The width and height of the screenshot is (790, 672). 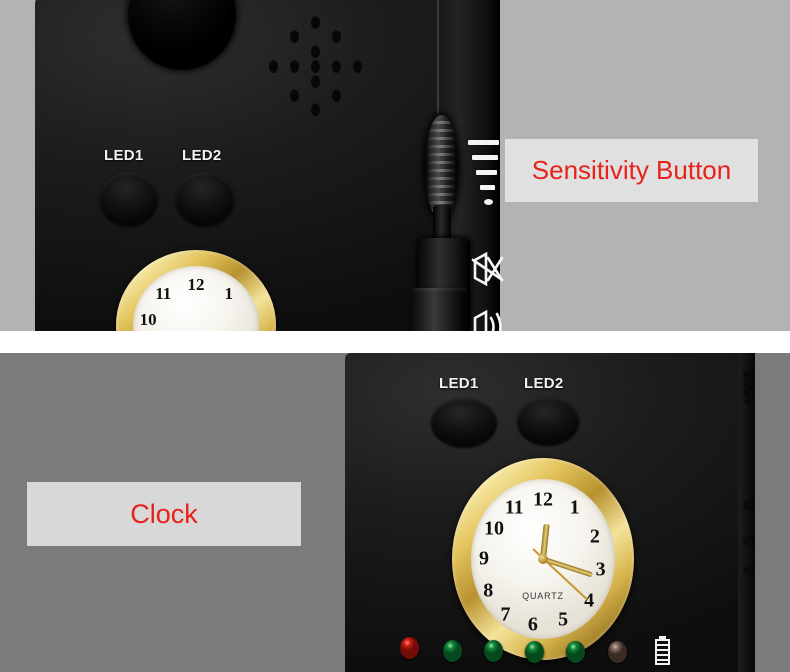 I want to click on clock-brand-label: QUARTZ, so click(x=543, y=596).